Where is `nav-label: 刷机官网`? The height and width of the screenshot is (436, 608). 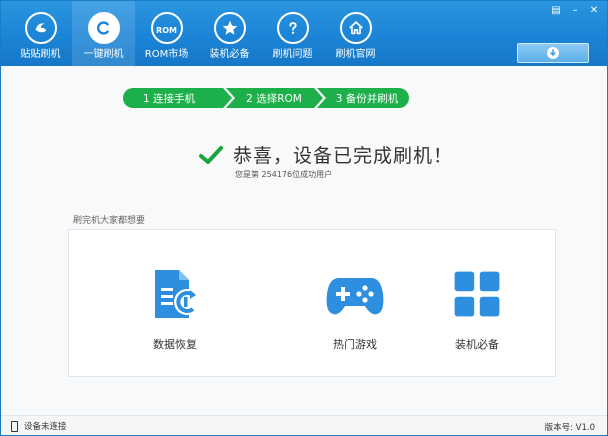
nav-label: 刷机官网 is located at coordinates (355, 54).